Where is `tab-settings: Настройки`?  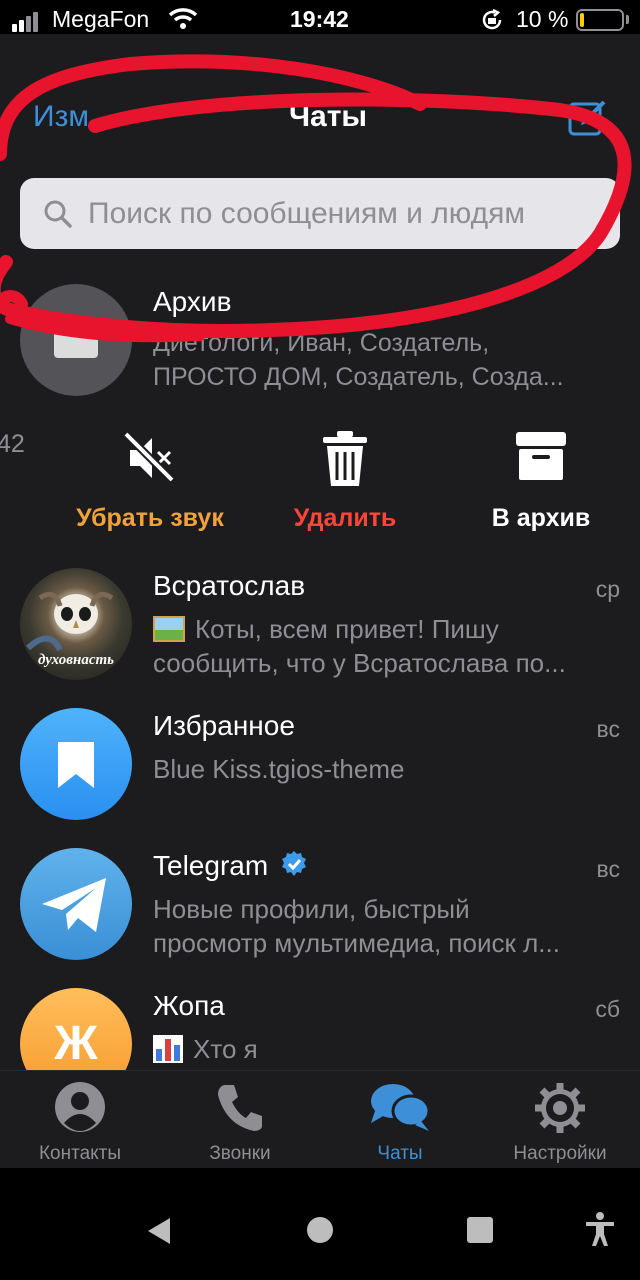
tab-settings: Настройки is located at coordinates (560, 1119).